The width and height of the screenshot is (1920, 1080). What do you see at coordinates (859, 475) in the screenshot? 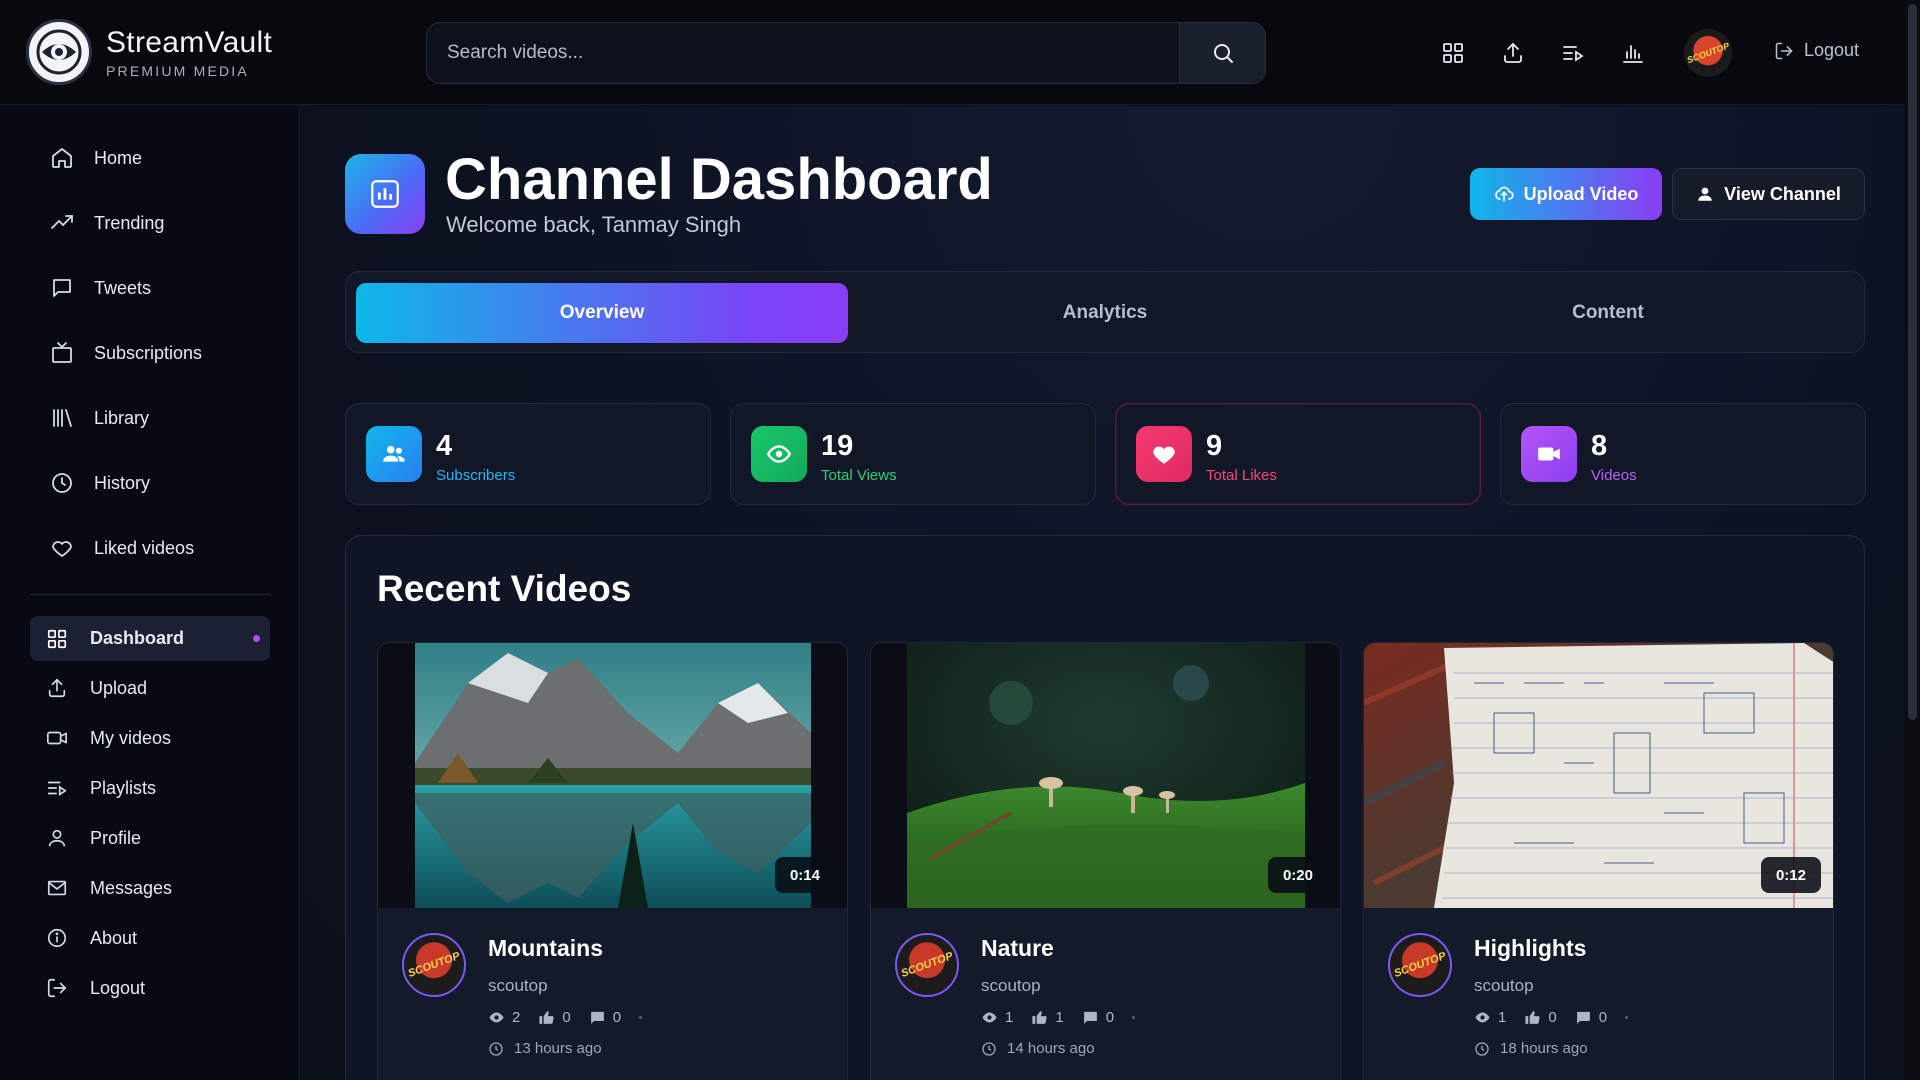
I see `stat-label: Total Views` at bounding box center [859, 475].